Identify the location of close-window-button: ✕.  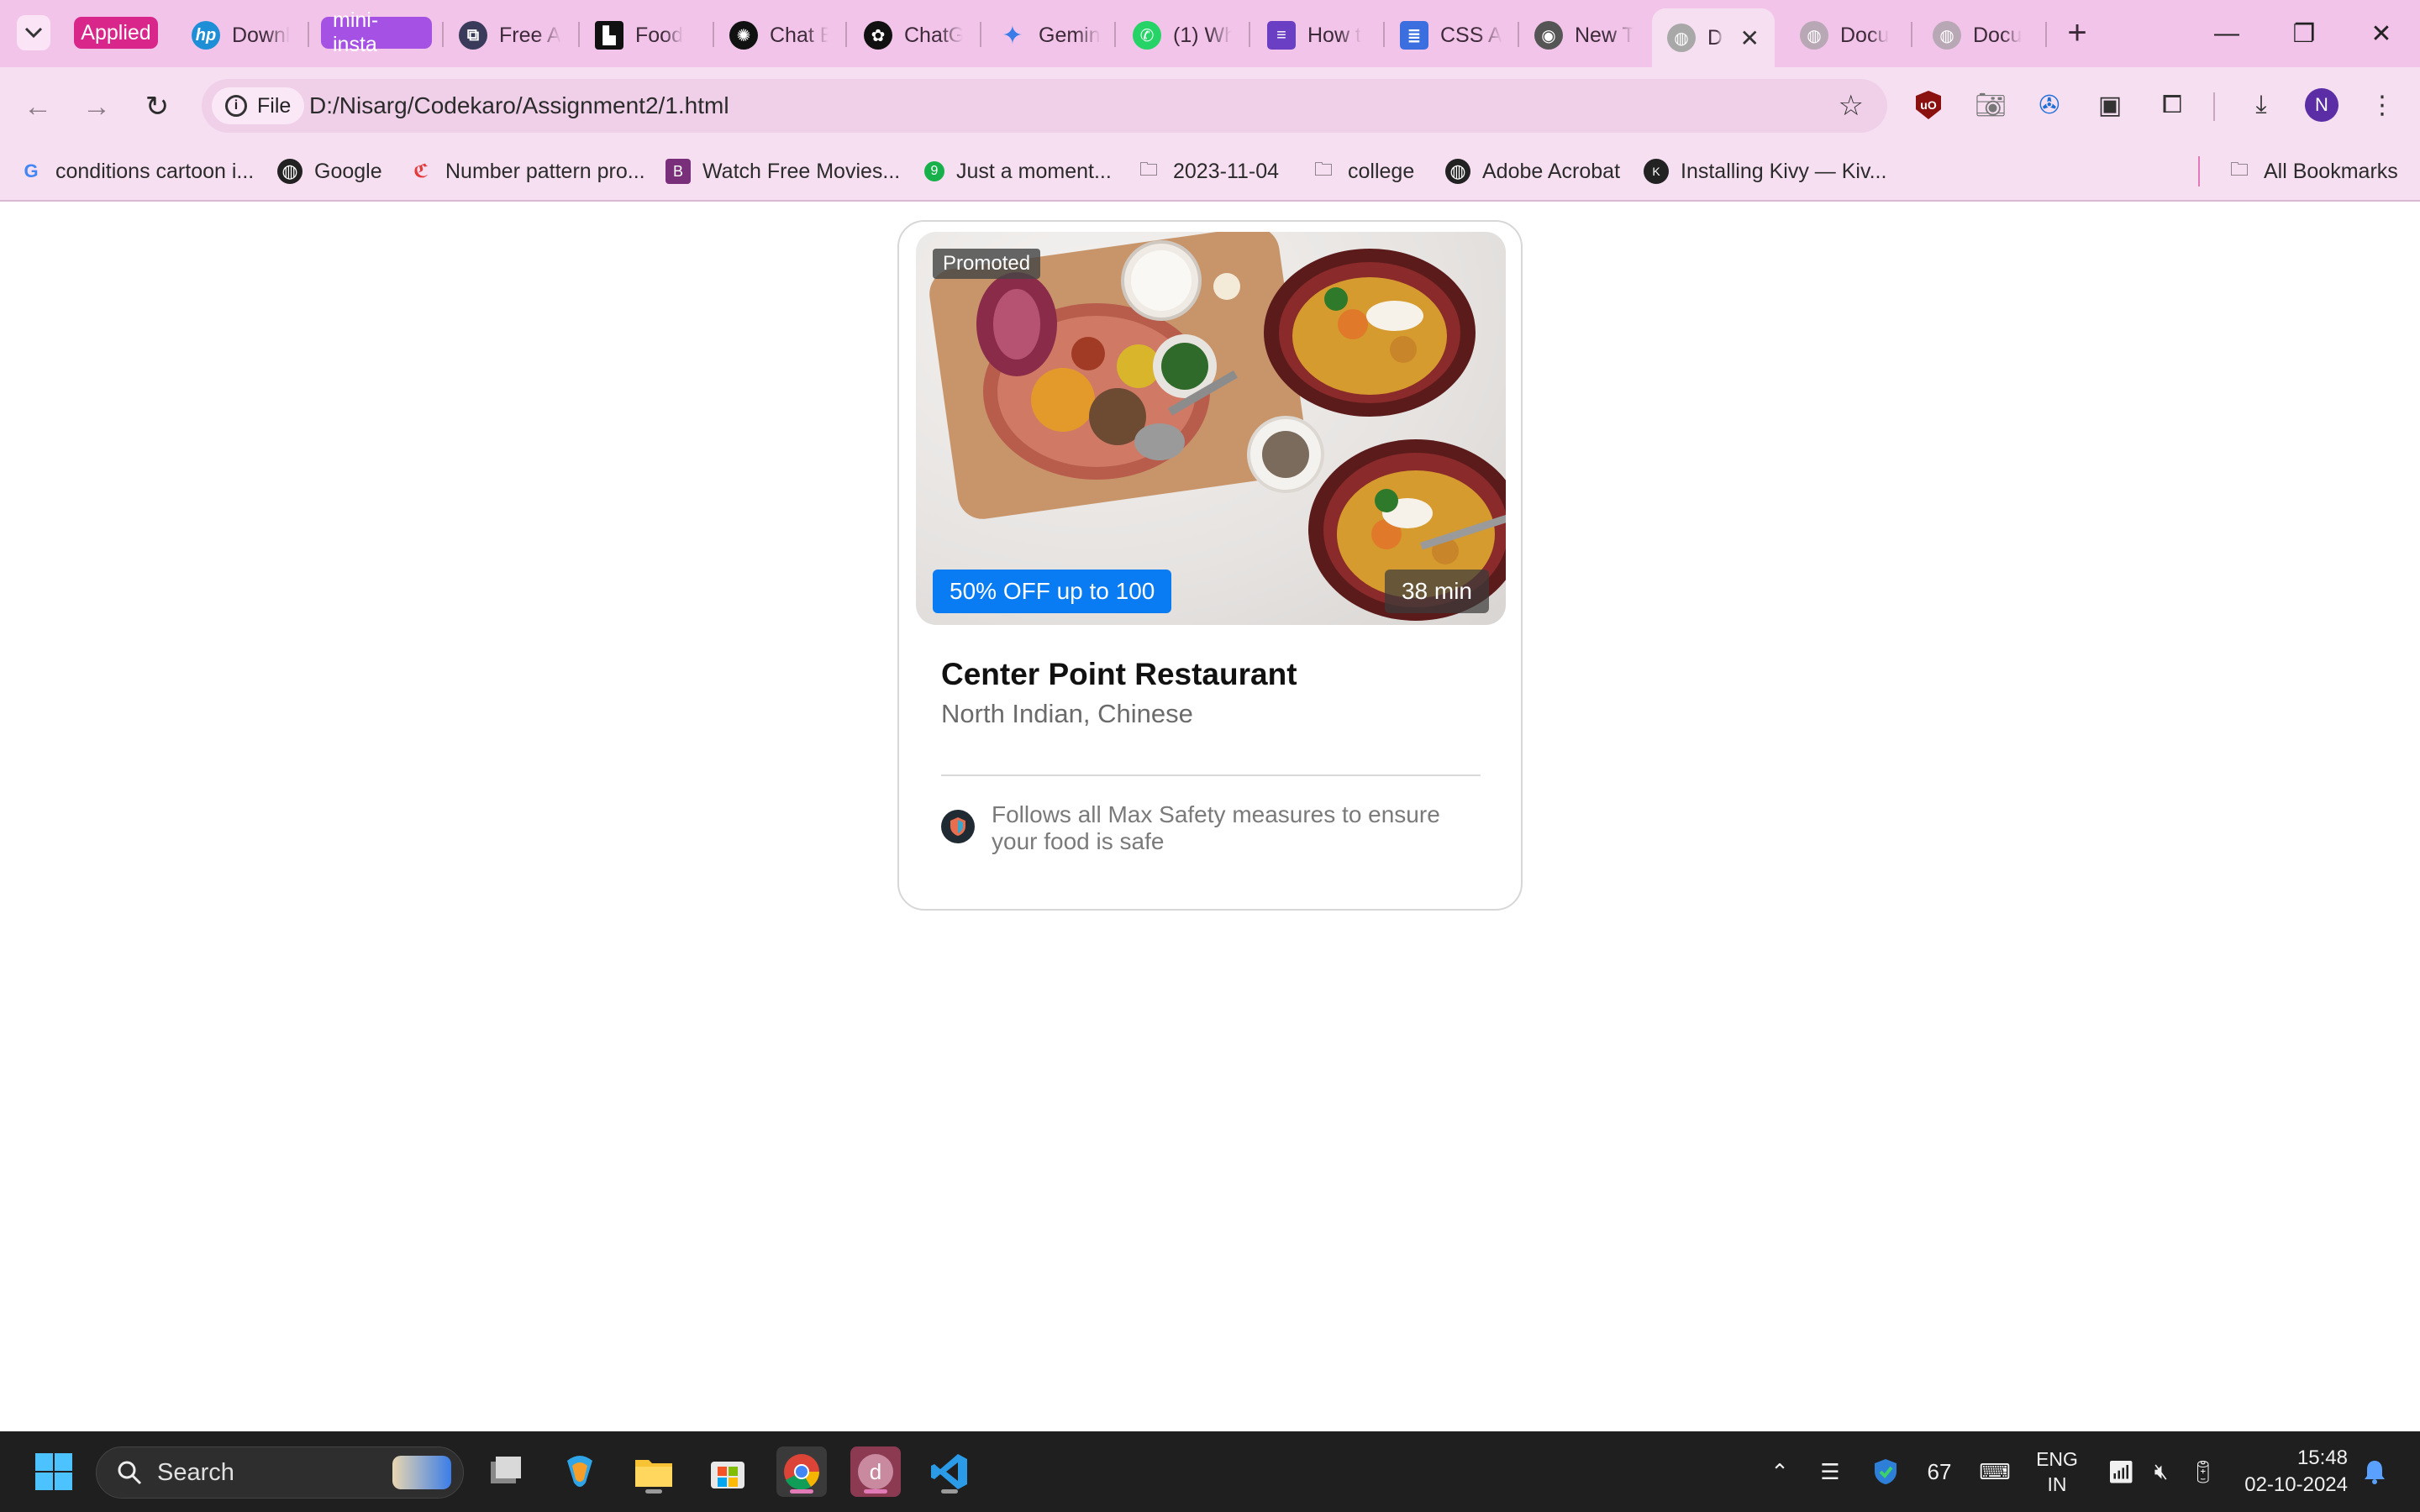
(2382, 33).